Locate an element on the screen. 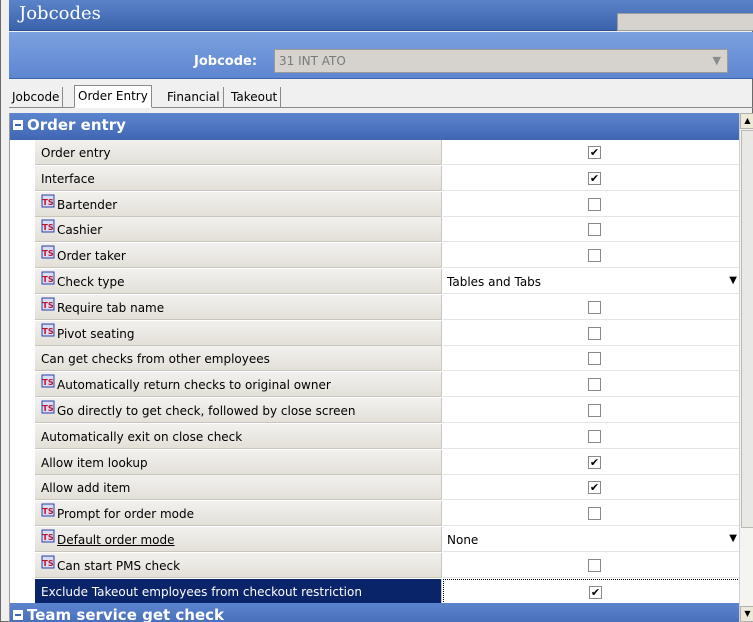 Image resolution: width=753 pixels, height=622 pixels. property-row: TS Prompt for order mode is located at coordinates (374, 514).